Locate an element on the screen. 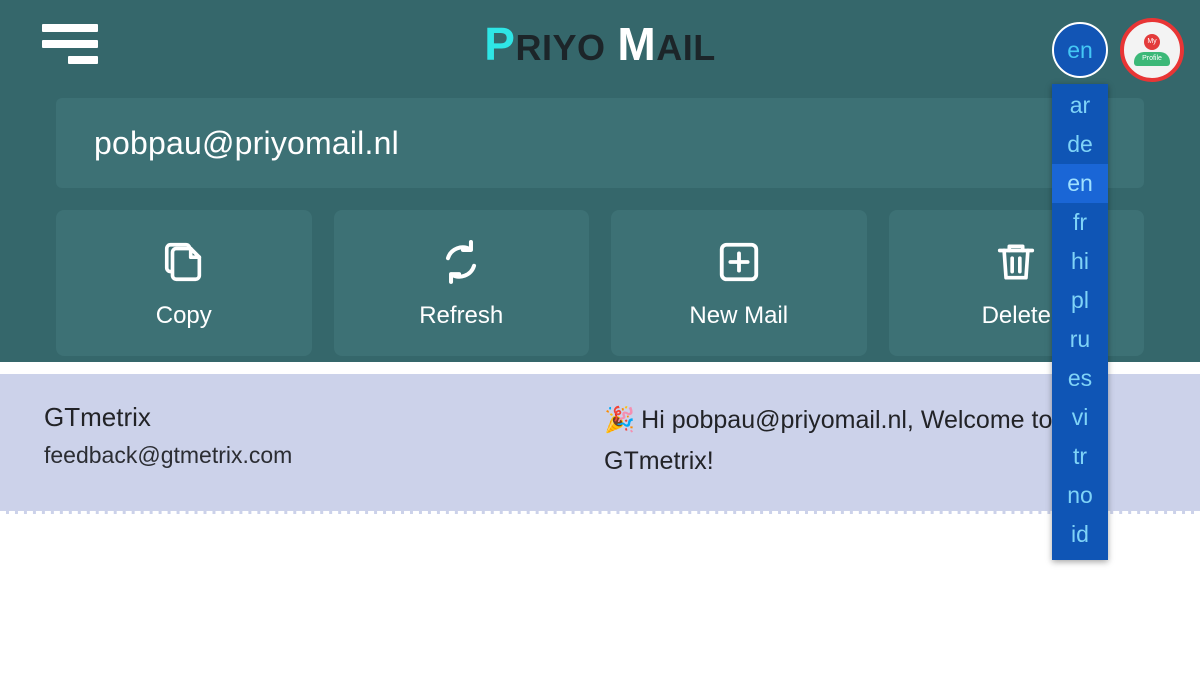  new-mail-button: New Mail is located at coordinates (739, 283).